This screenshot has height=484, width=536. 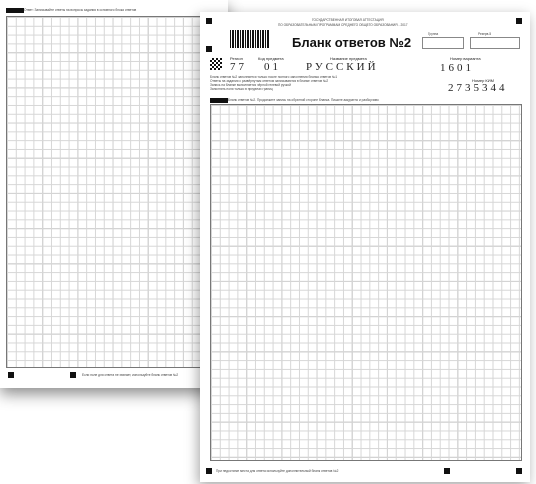 I want to click on back-footer-mark, so click(x=73, y=375).